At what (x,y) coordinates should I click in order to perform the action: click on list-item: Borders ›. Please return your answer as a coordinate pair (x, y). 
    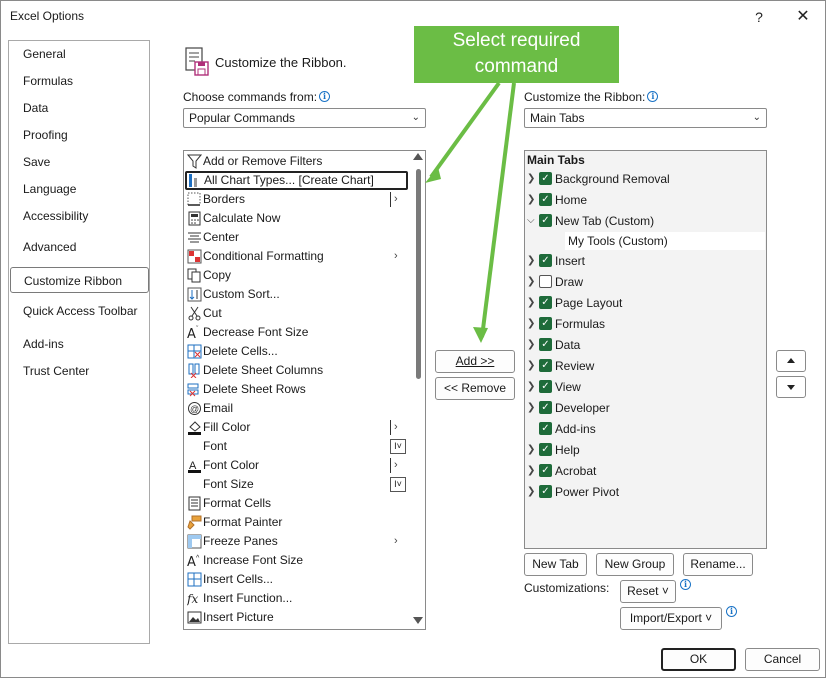
    Looking at the image, I should click on (298, 199).